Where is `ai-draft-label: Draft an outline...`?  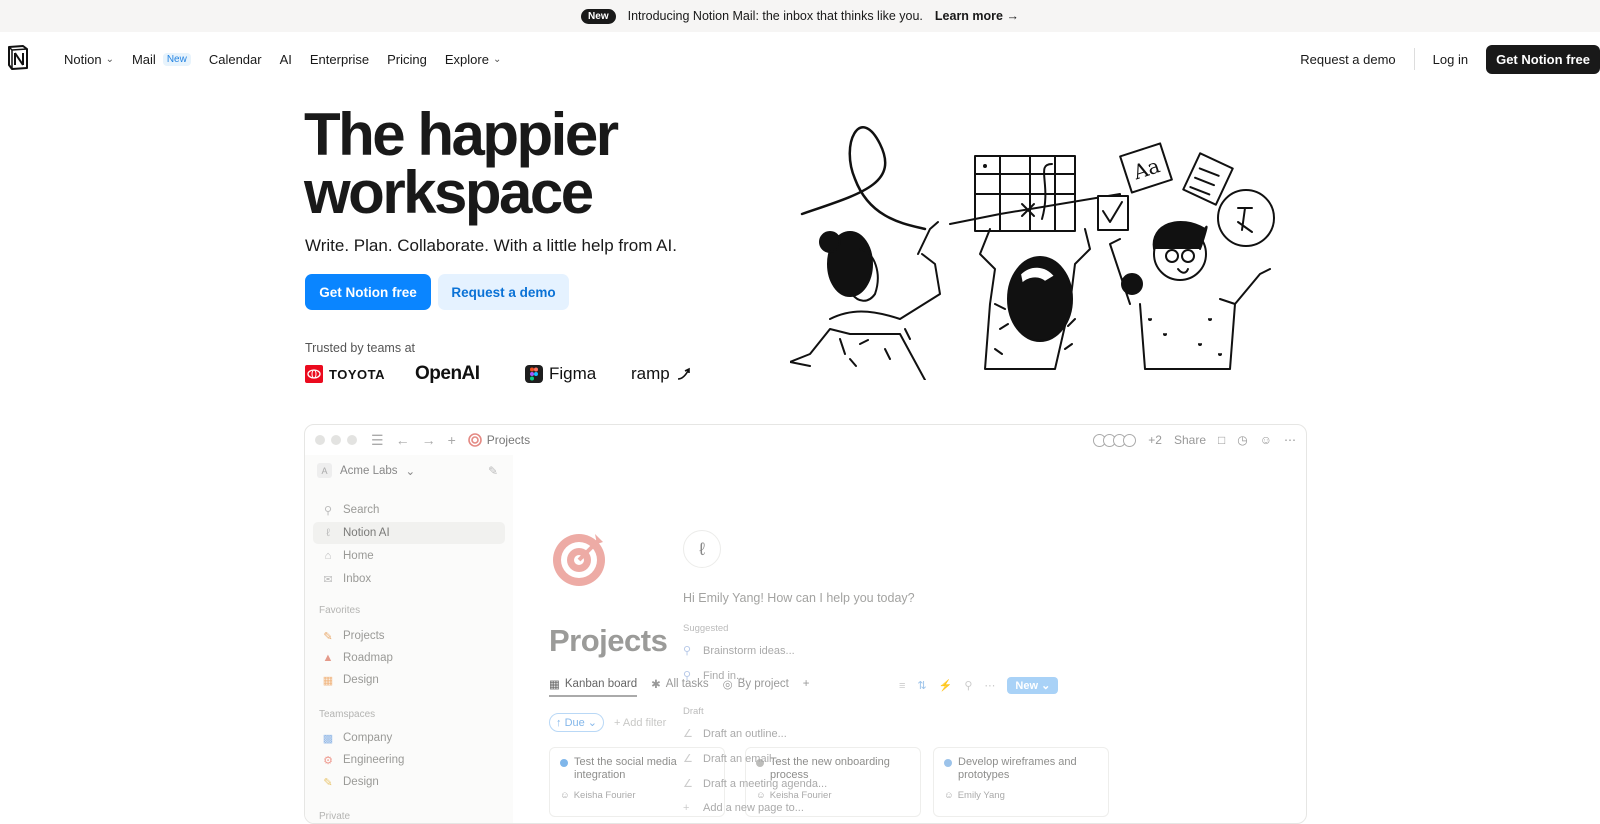
ai-draft-label: Draft an outline... is located at coordinates (745, 733).